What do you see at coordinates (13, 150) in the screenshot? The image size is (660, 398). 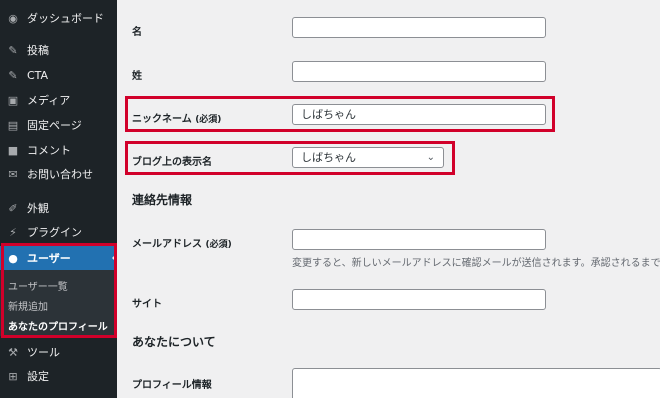 I see `comment-icon: ■` at bounding box center [13, 150].